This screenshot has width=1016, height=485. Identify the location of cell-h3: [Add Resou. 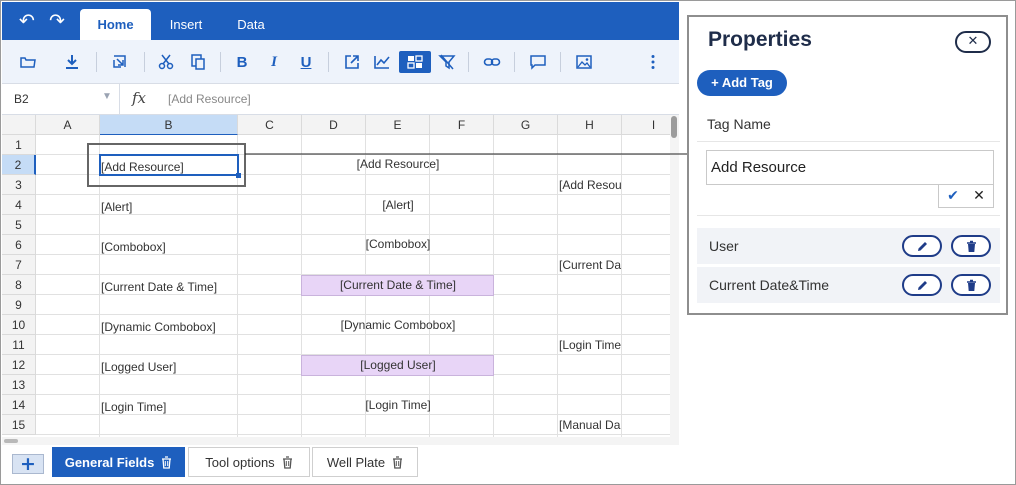
(590, 185).